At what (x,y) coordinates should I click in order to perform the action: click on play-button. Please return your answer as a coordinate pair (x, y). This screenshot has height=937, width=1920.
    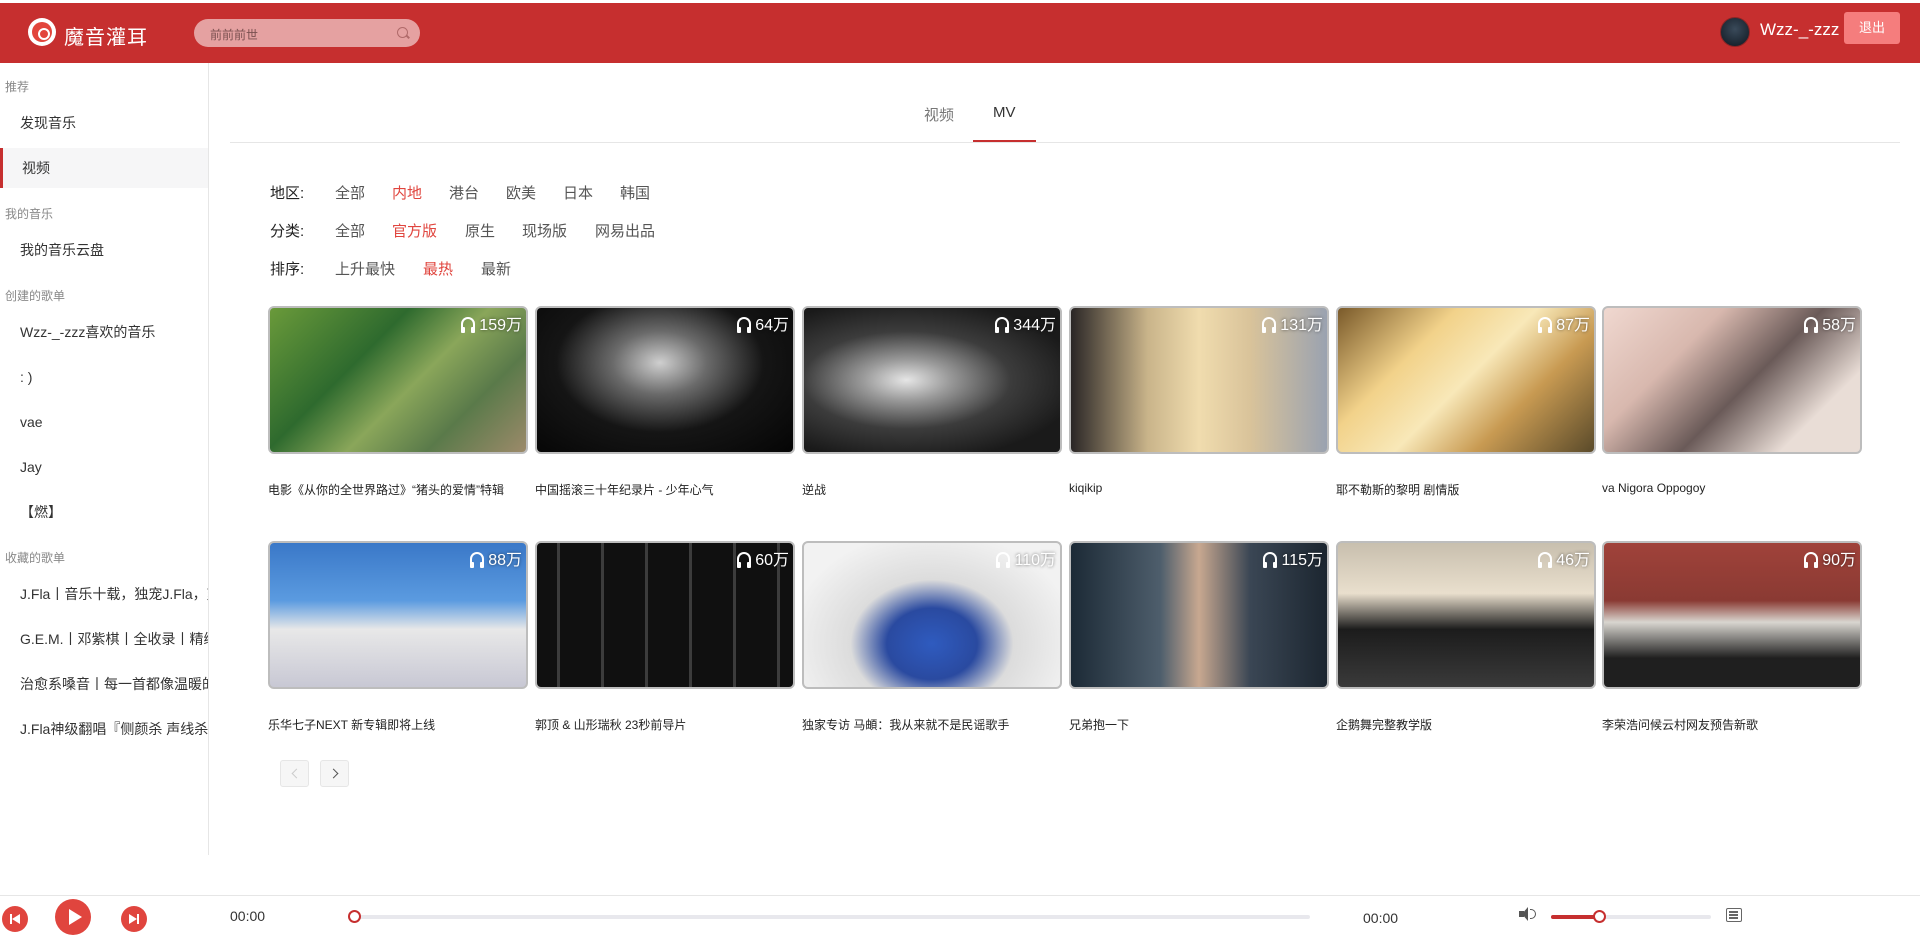
    Looking at the image, I should click on (73, 917).